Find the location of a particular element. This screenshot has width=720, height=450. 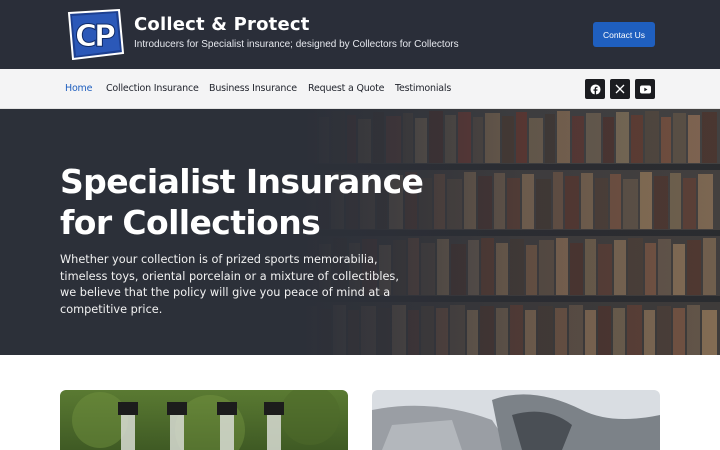

card-bottles-image is located at coordinates (204, 420).